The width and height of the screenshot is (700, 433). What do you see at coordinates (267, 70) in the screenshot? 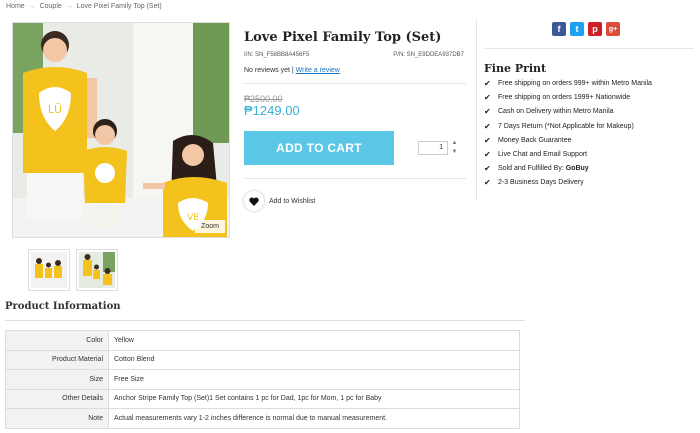
I see `no-reviews-text: No reviews yet` at bounding box center [267, 70].